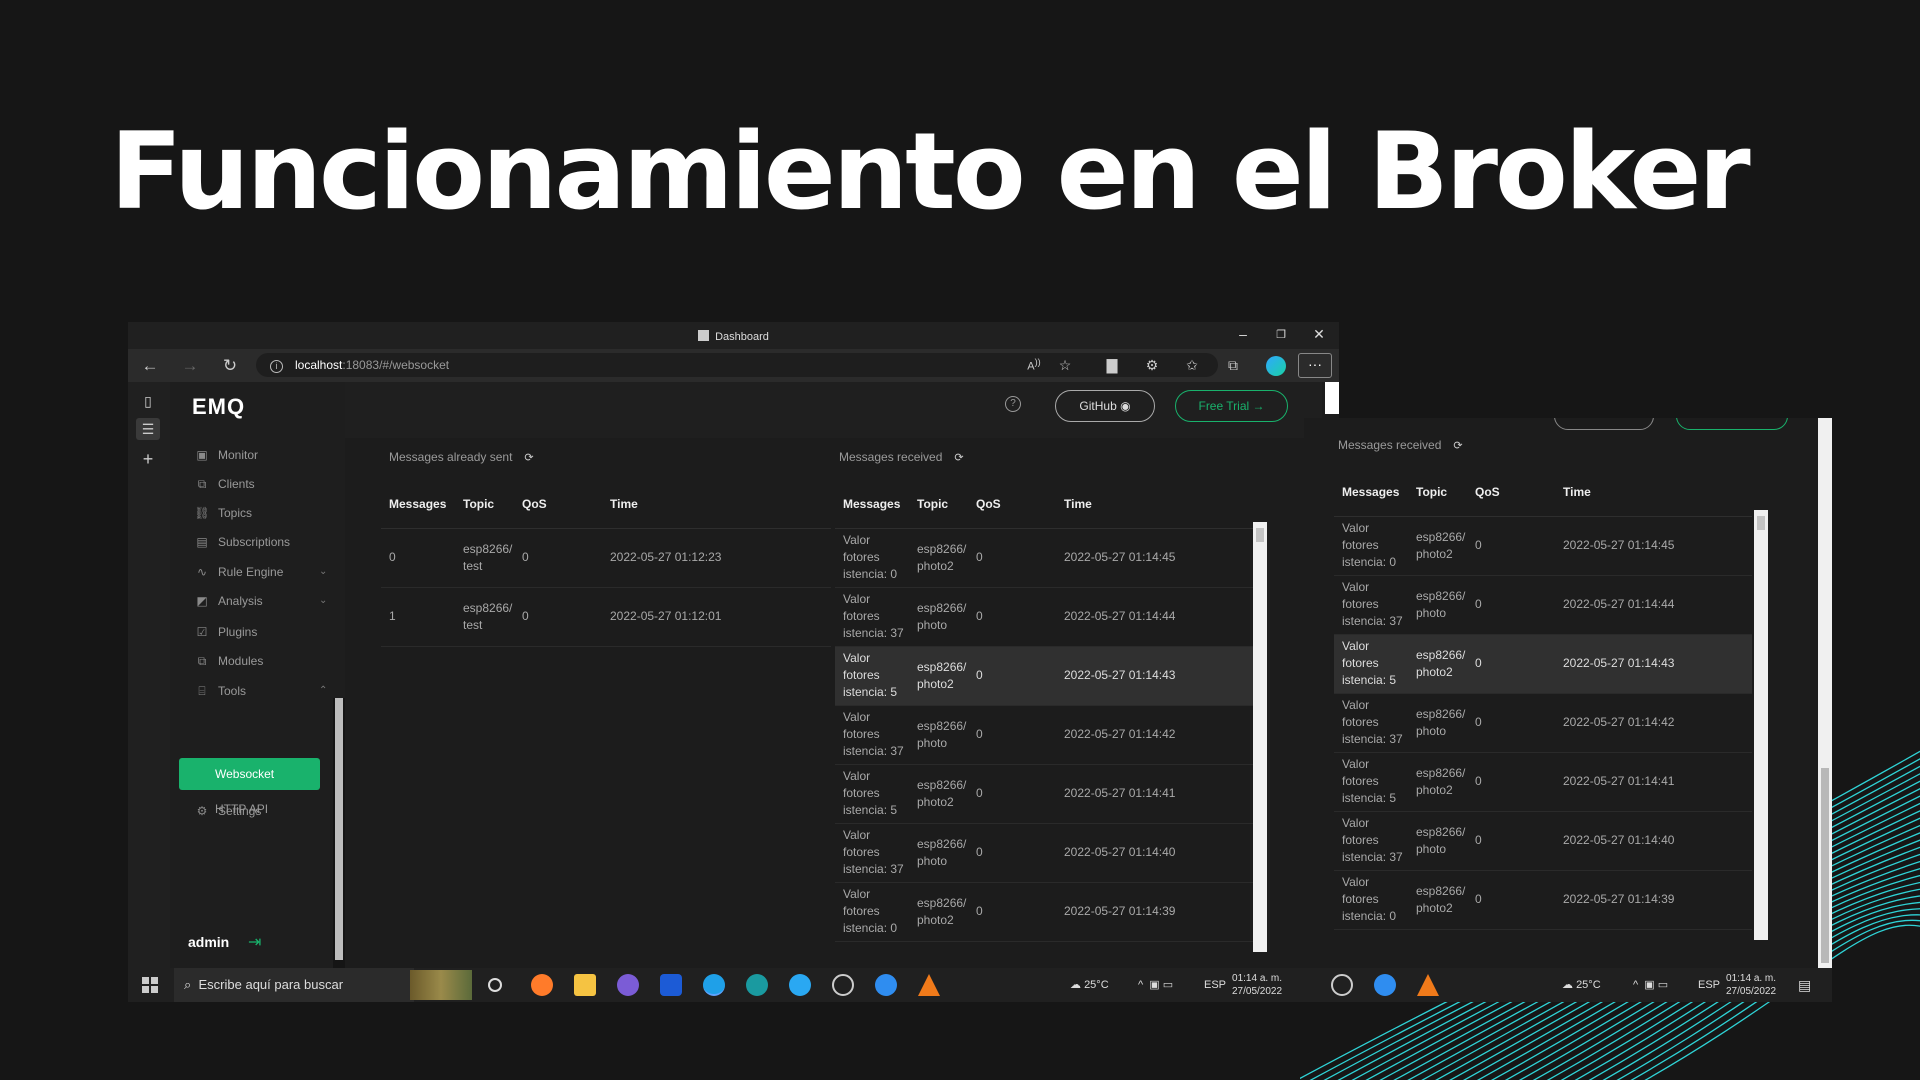 The width and height of the screenshot is (1920, 1080). What do you see at coordinates (495, 985) in the screenshot?
I see `task-view-icon` at bounding box center [495, 985].